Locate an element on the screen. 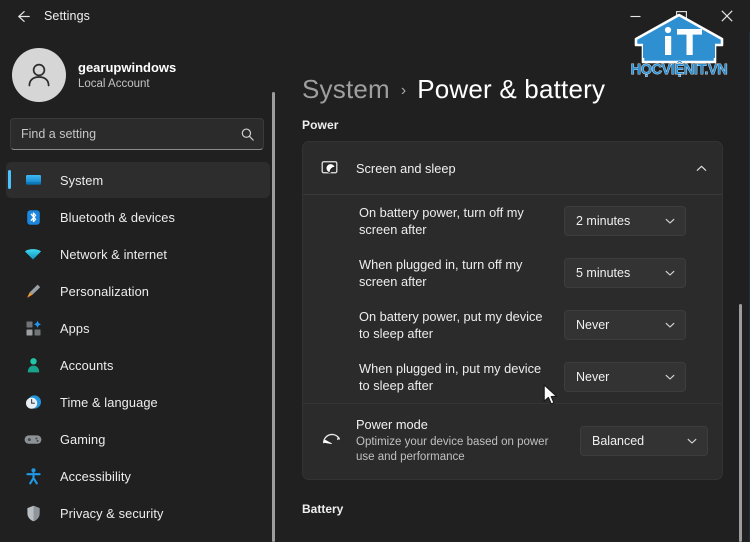 The width and height of the screenshot is (750, 542). person-icon is located at coordinates (39, 75).